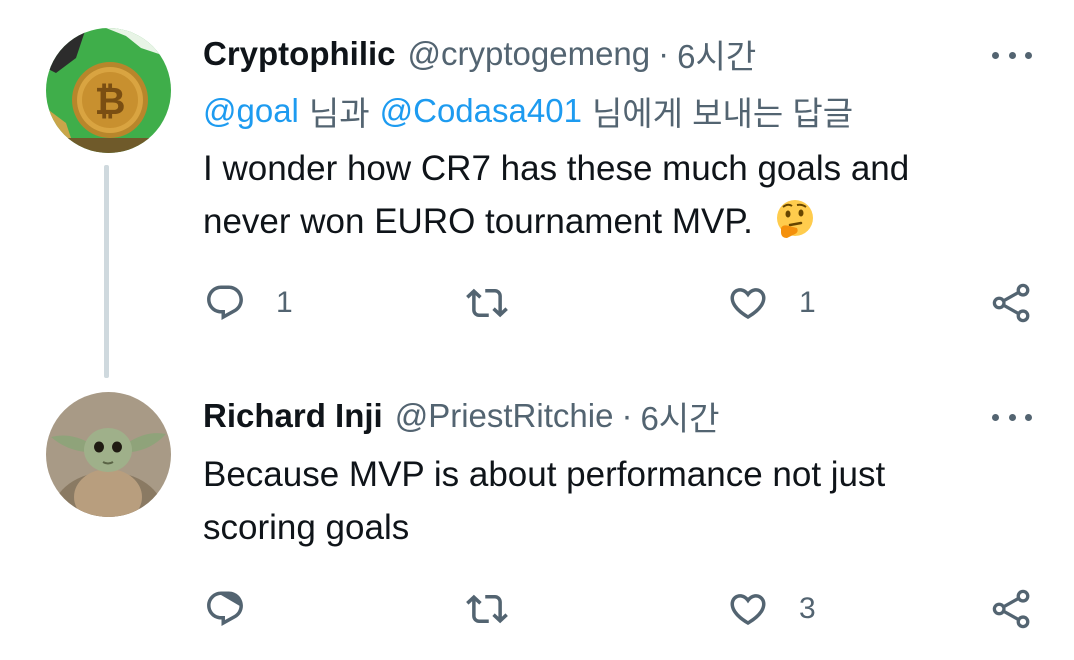 The height and width of the screenshot is (660, 1074). I want to click on tweet-actions: 1 1, so click(537, 303).